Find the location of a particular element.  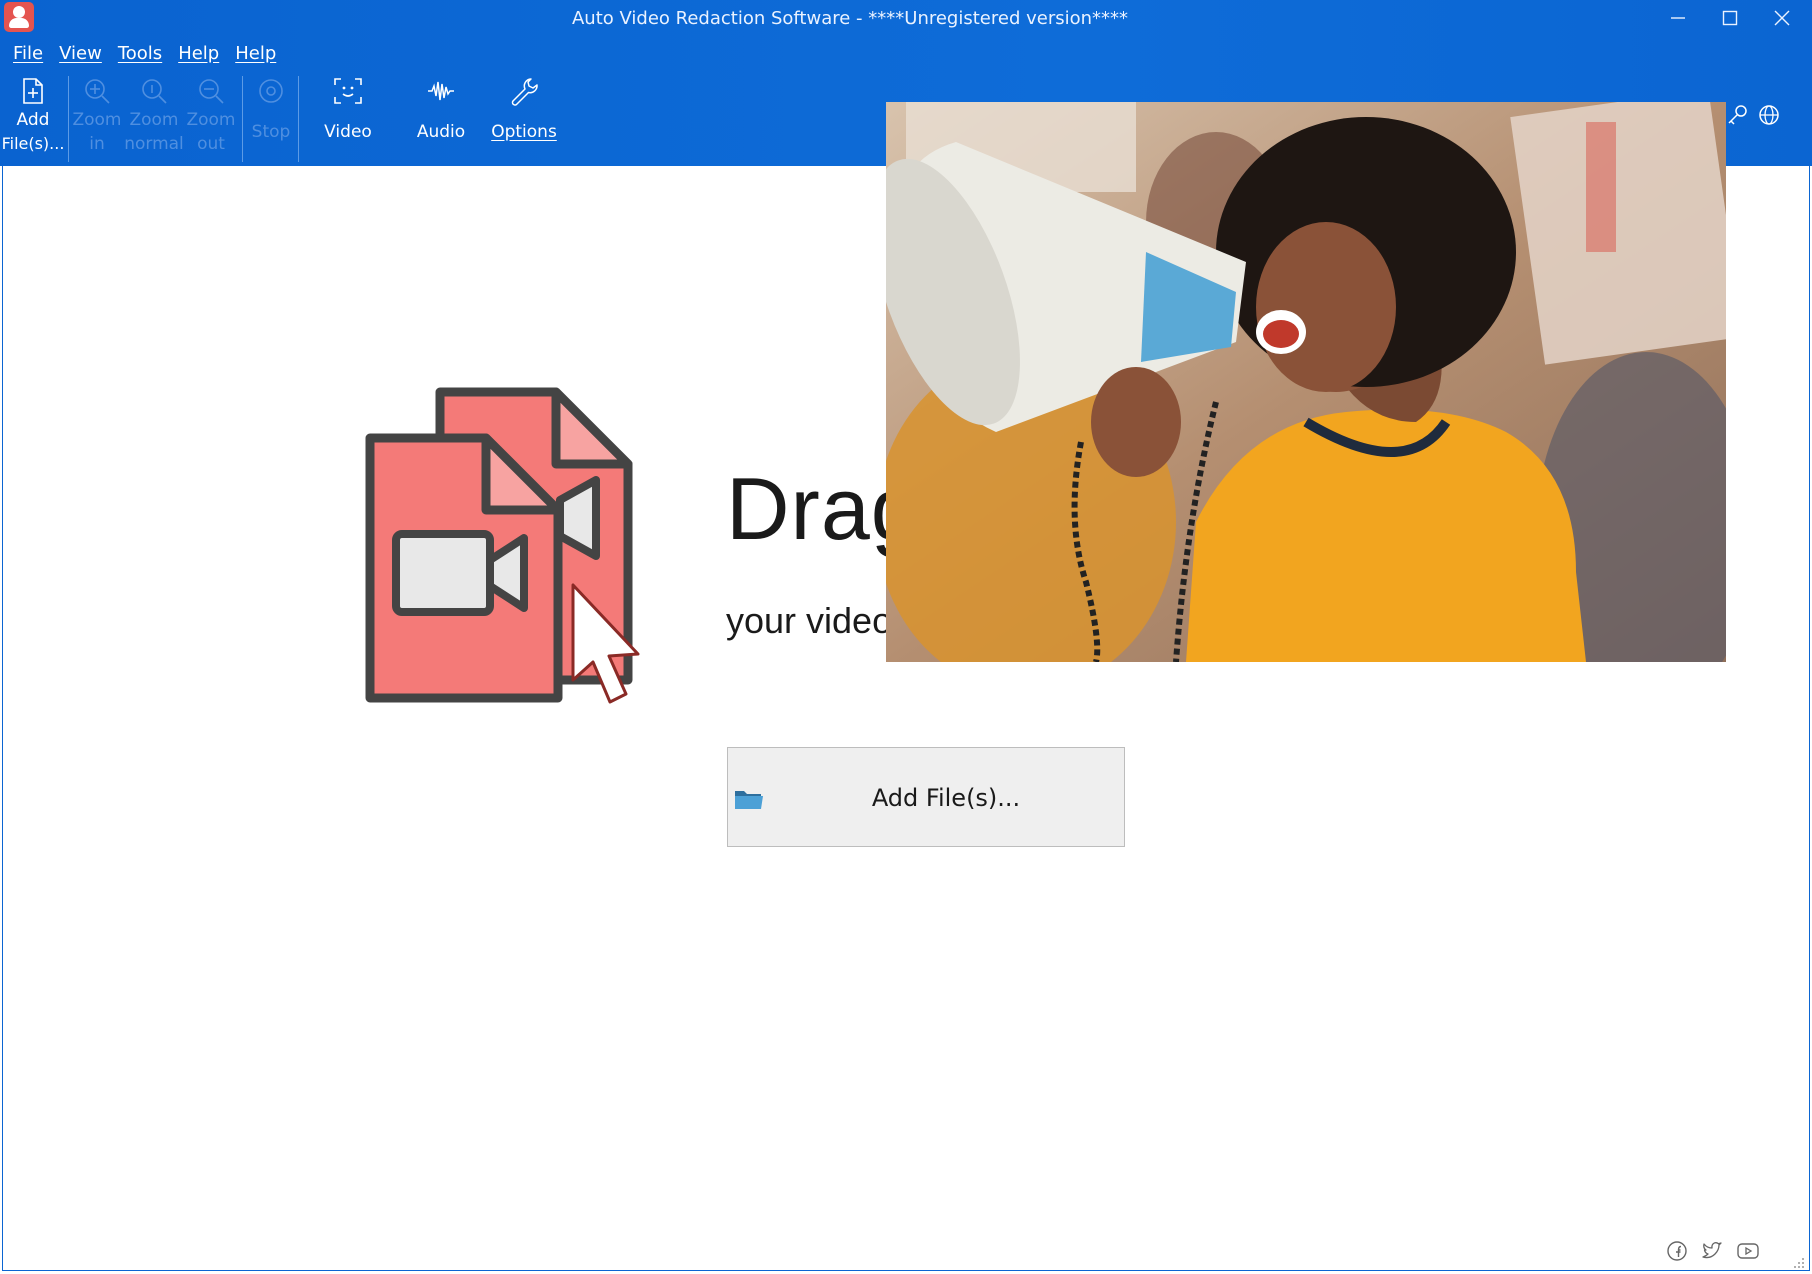

audio-wave-icon is located at coordinates (441, 91).